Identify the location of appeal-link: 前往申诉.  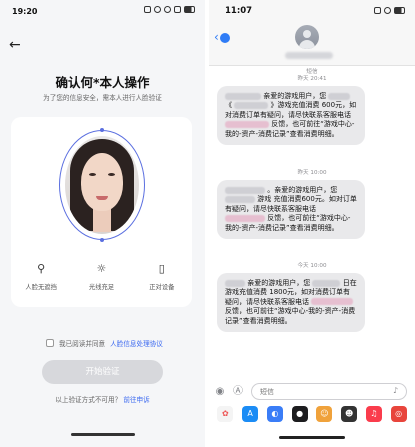
(136, 400).